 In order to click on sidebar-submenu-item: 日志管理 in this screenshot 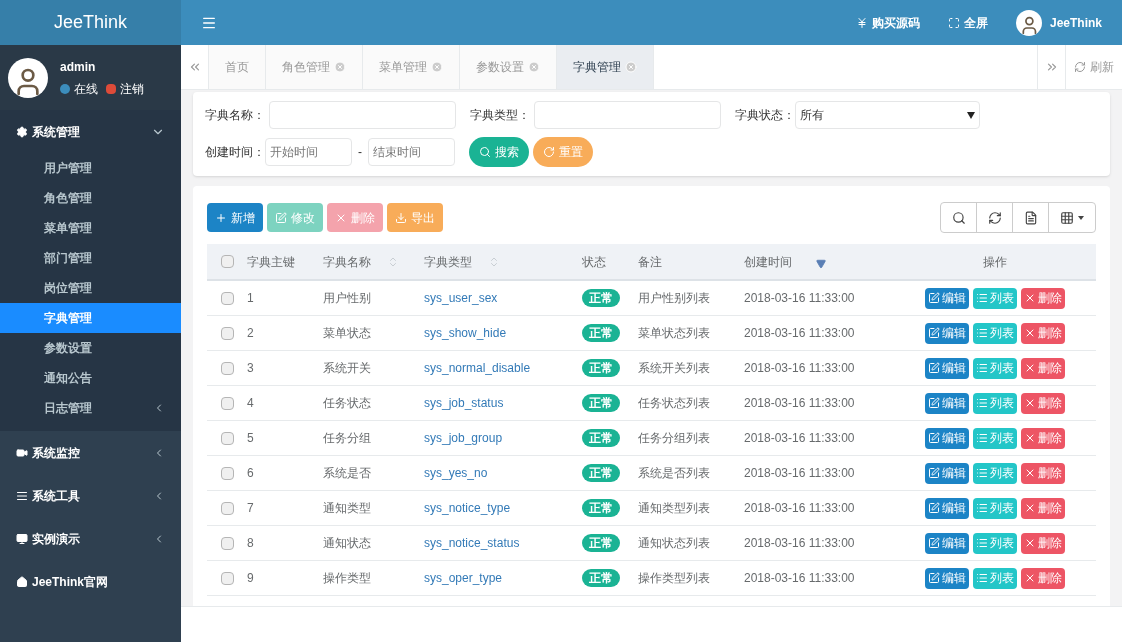, I will do `click(90, 408)`.